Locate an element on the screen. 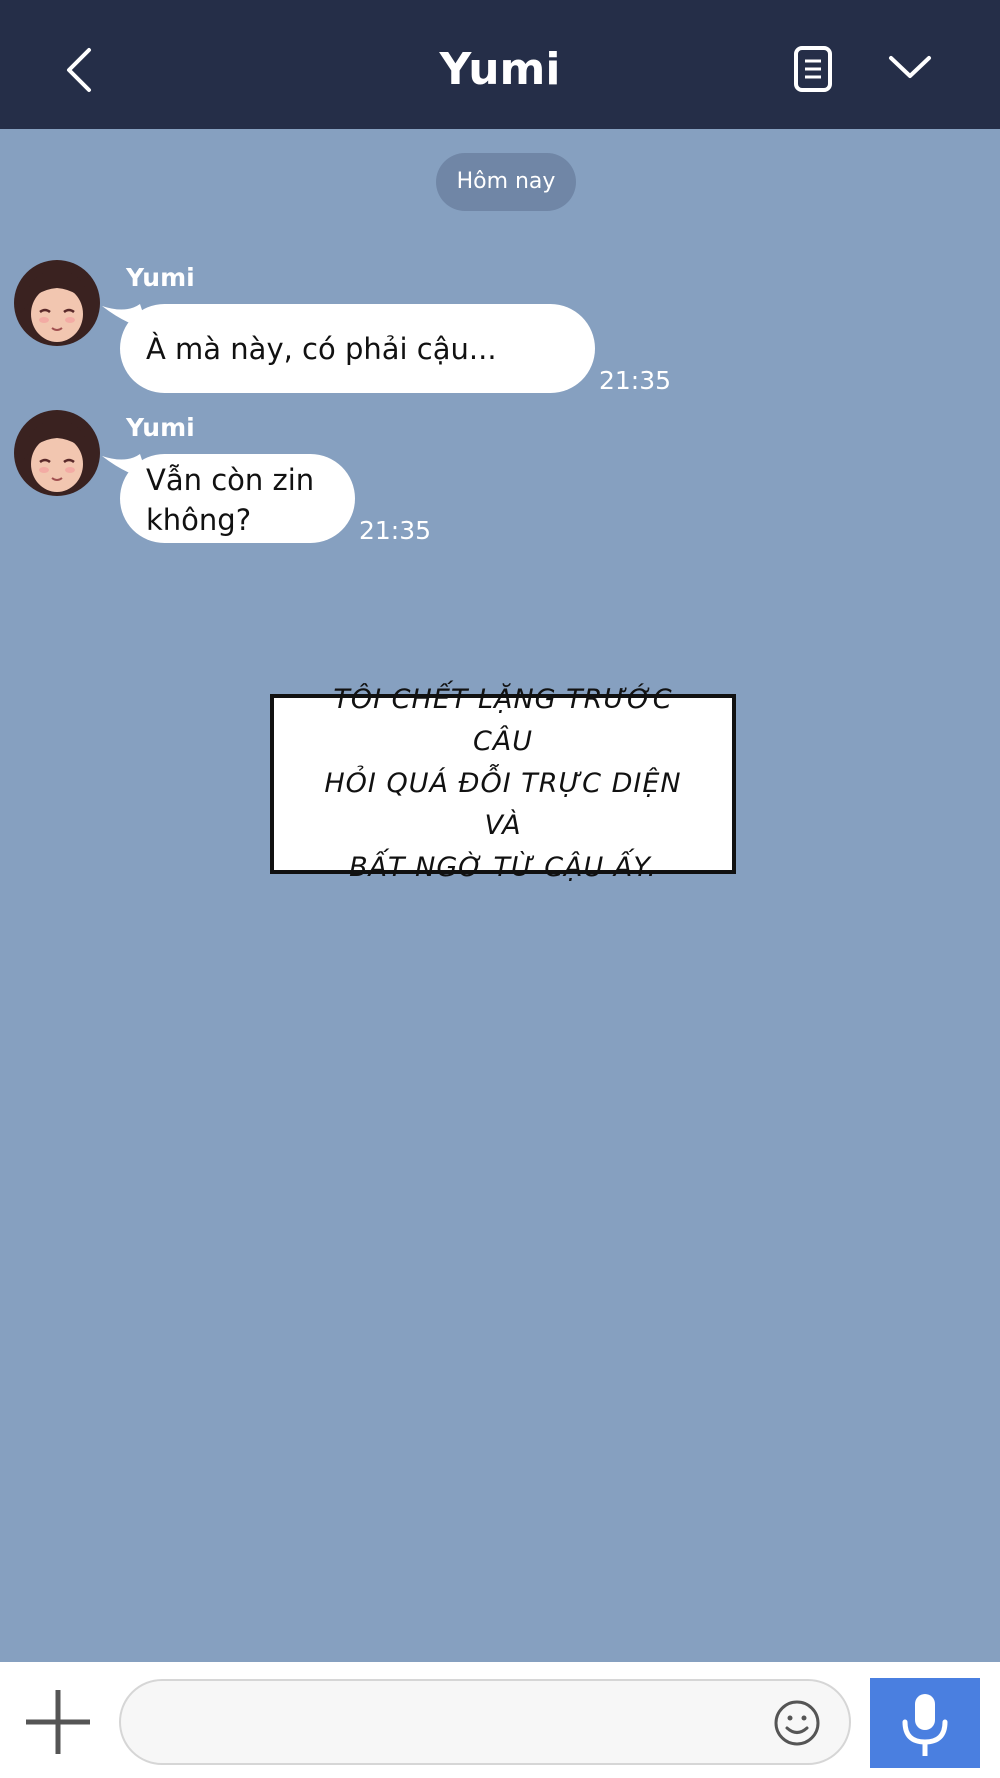  add-attachment-button is located at coordinates (58, 1722).